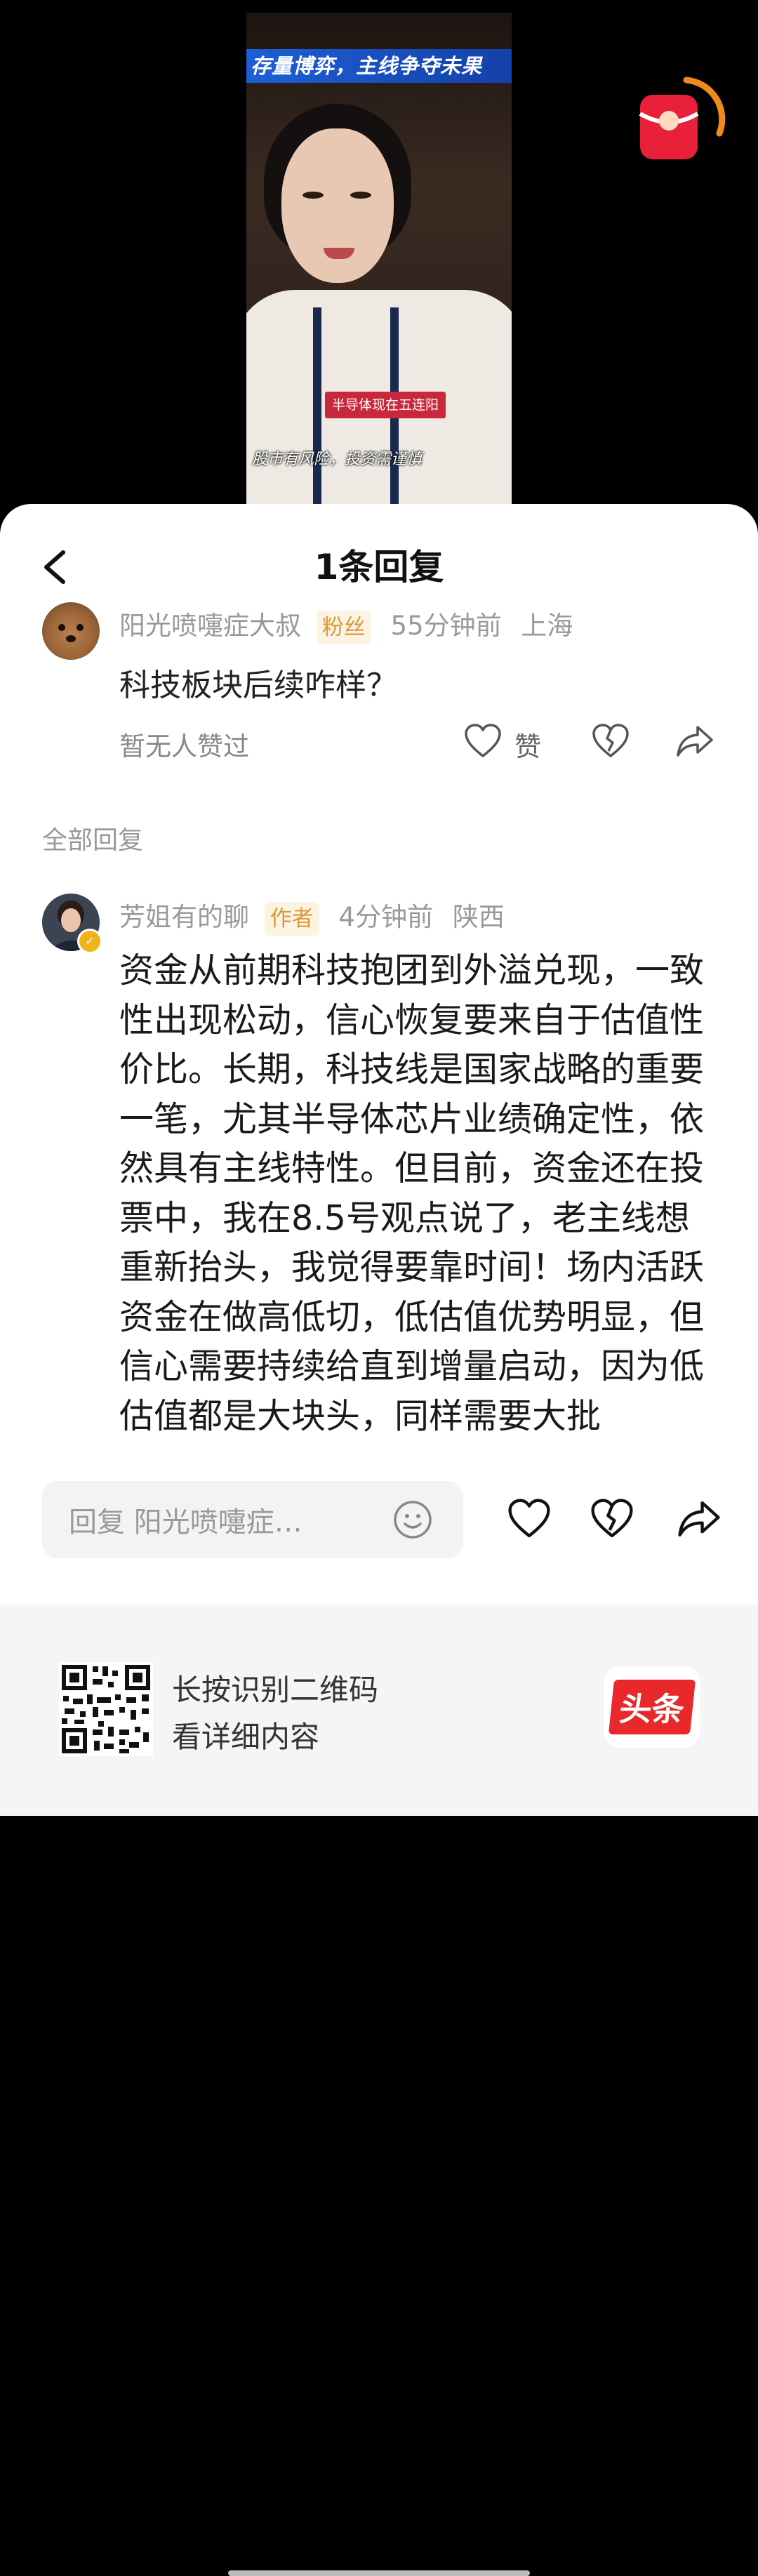 This screenshot has width=758, height=2576. I want to click on video-tag: 半导体现在五连阳, so click(385, 405).